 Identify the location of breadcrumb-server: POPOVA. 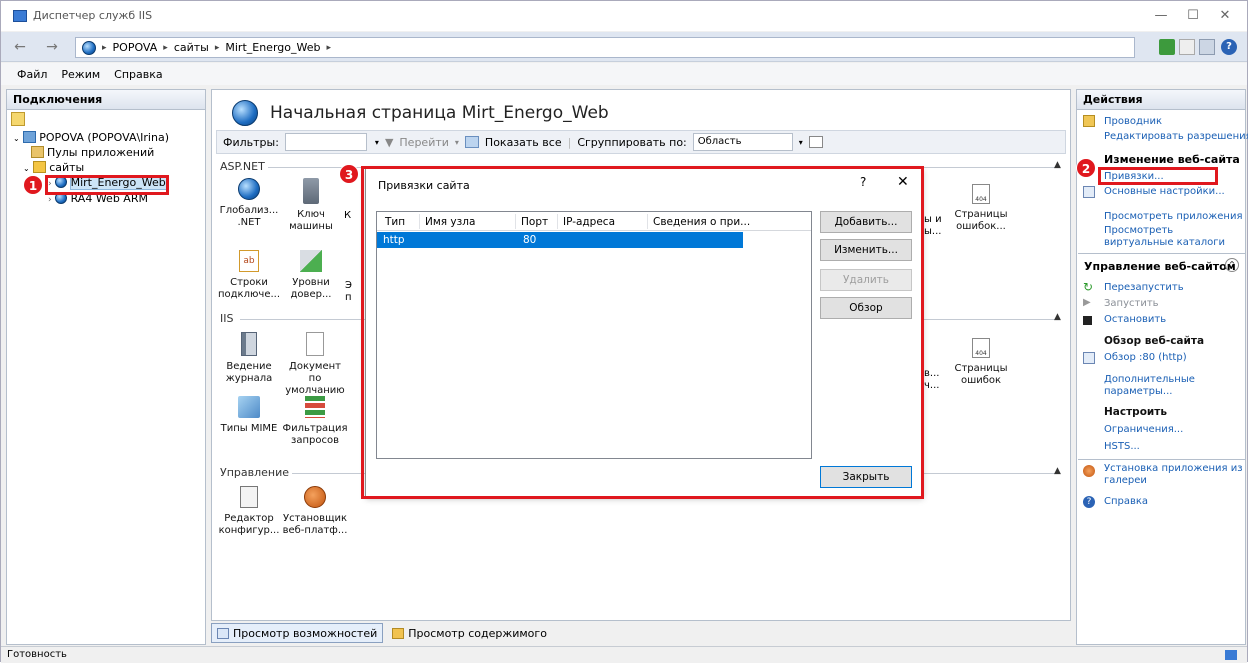
(135, 47).